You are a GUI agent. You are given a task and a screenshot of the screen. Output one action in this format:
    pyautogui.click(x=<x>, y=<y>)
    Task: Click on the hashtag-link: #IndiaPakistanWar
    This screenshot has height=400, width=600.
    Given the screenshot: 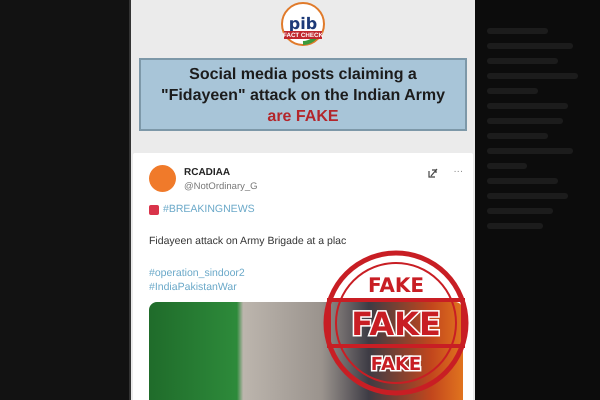 What is the action you would take?
    pyautogui.click(x=193, y=286)
    